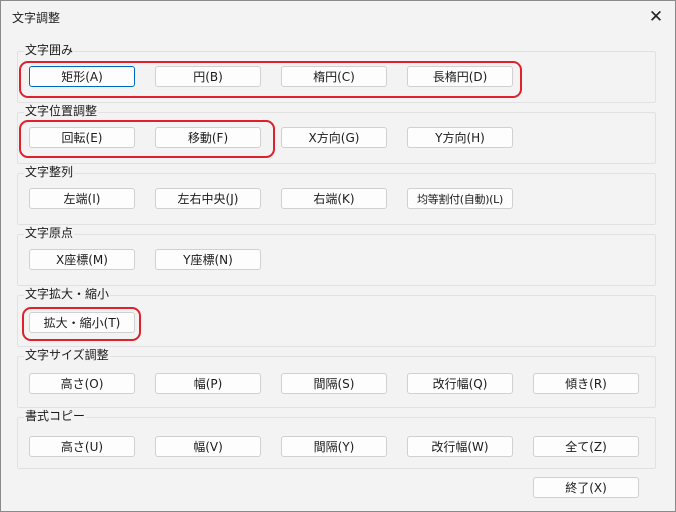 This screenshot has height=512, width=676. What do you see at coordinates (460, 137) in the screenshot?
I see `y-direction-button: Y方向(H)` at bounding box center [460, 137].